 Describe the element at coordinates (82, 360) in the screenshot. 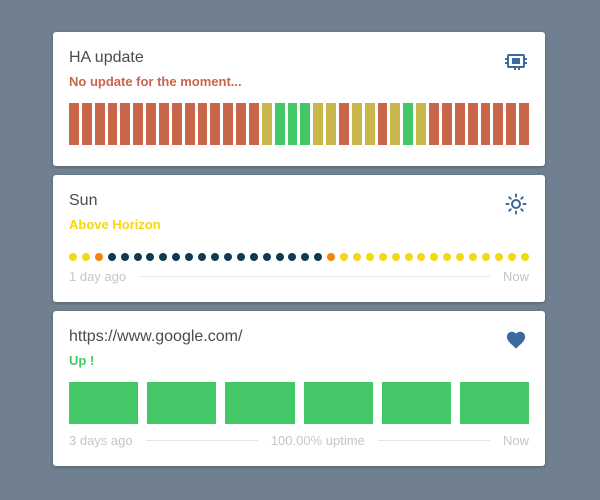

I see `card-status: Up !` at that location.